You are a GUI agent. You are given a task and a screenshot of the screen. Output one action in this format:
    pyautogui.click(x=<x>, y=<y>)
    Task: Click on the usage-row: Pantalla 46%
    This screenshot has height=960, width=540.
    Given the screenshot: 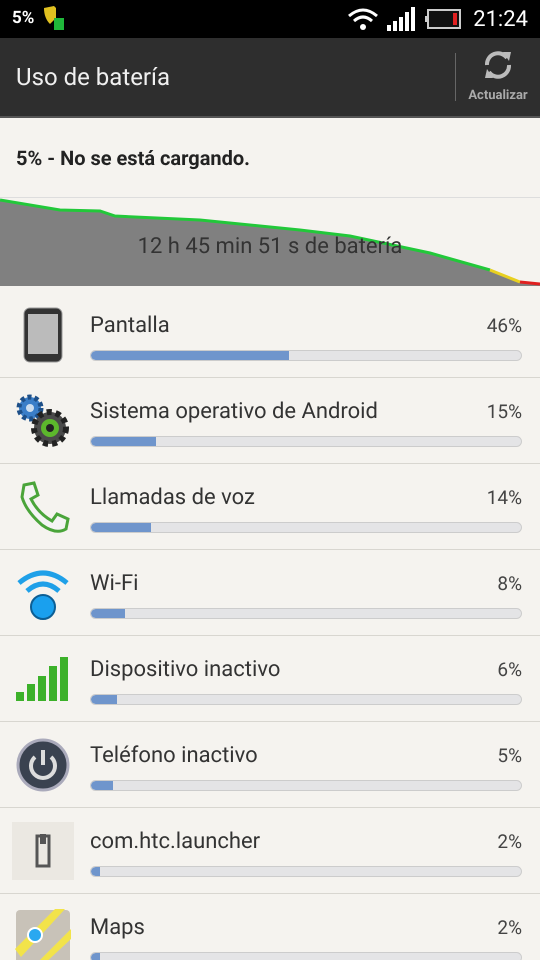 What is the action you would take?
    pyautogui.click(x=270, y=335)
    